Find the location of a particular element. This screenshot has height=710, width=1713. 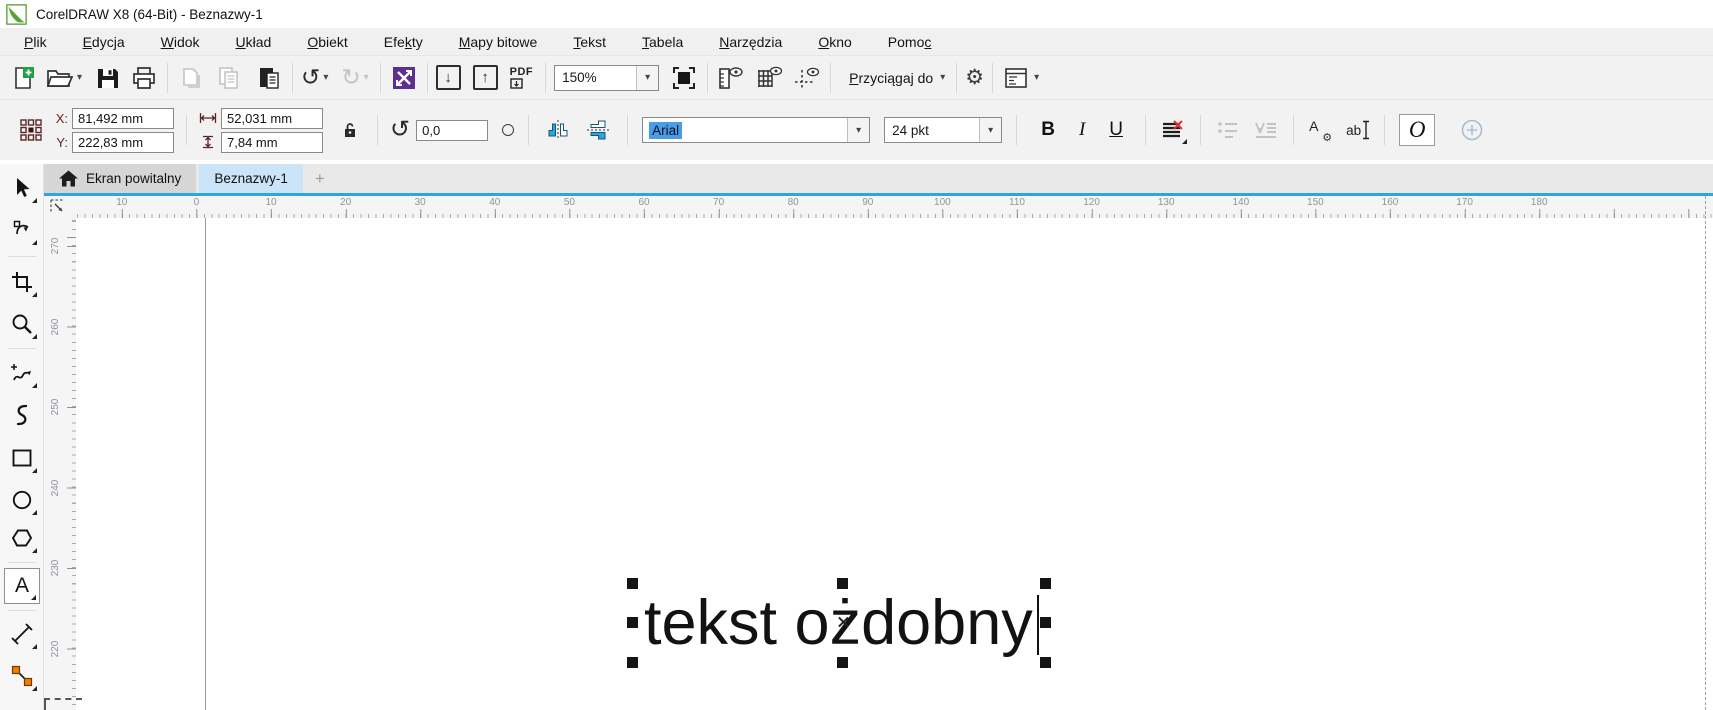

toolbox: A is located at coordinates (22, 437).